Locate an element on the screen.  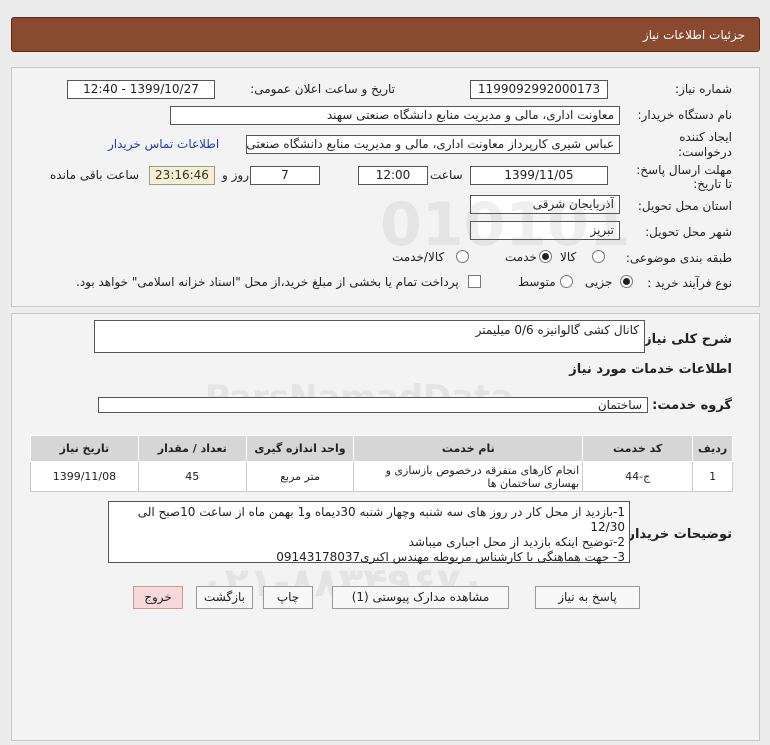
buyer-notes-label: توضیحات خریدار: is located at coordinates (677, 534).